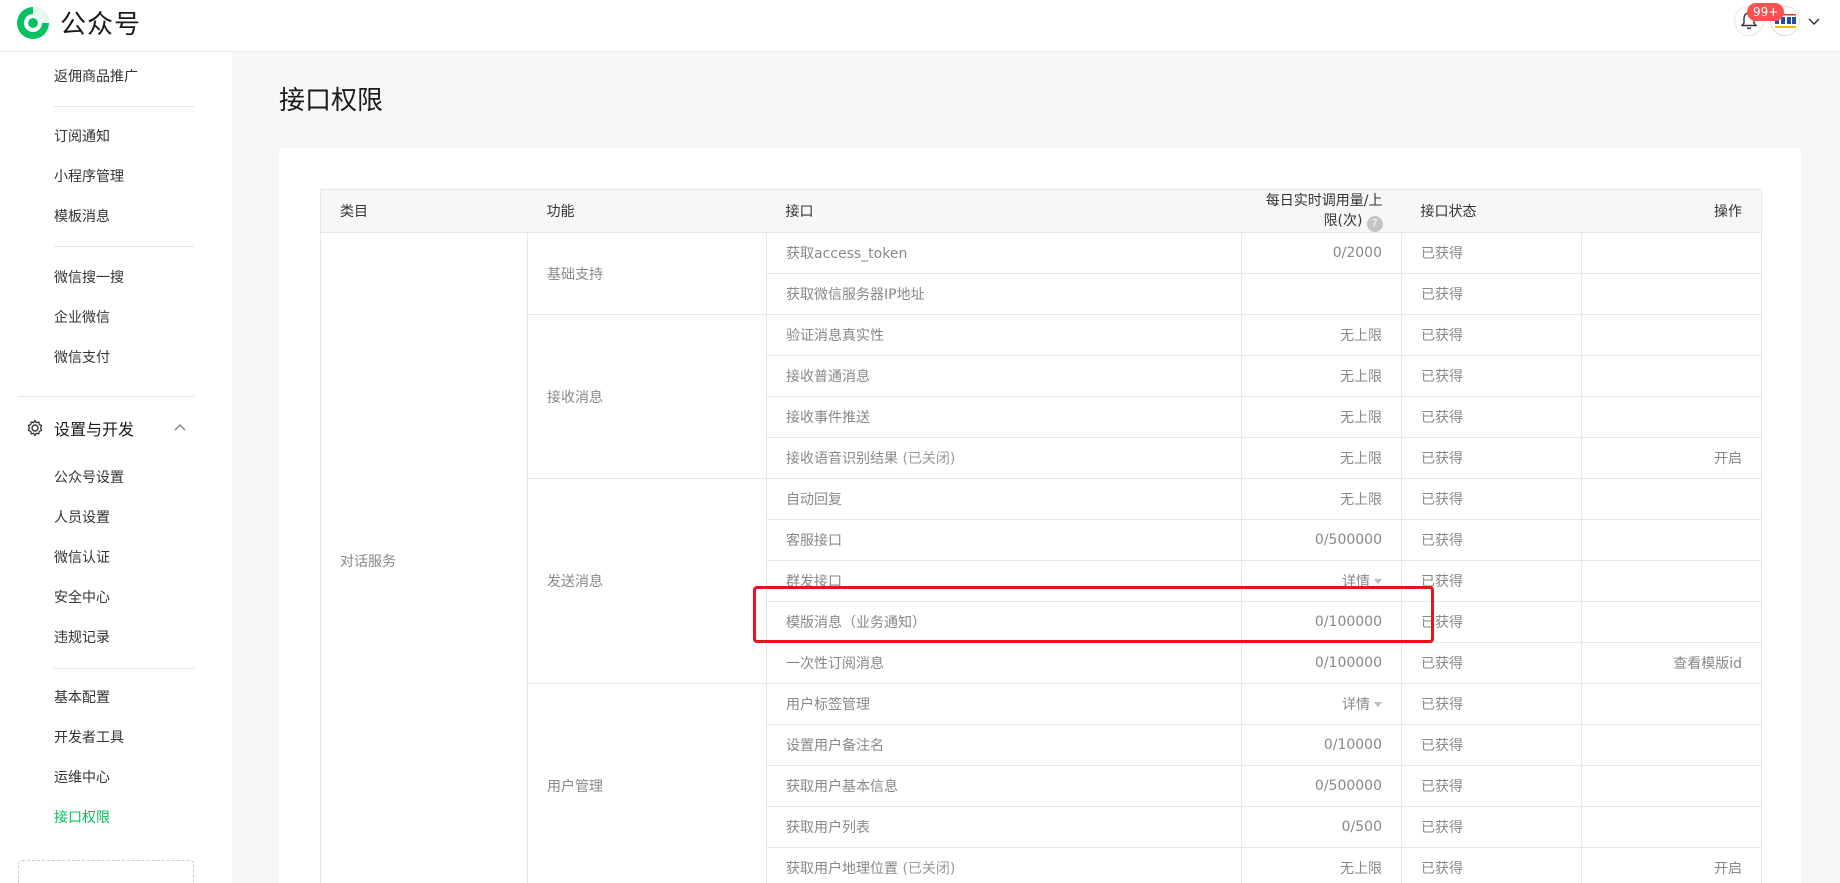  Describe the element at coordinates (1004, 827) in the screenshot. I see `api-name-cell: 获取用户列表` at that location.